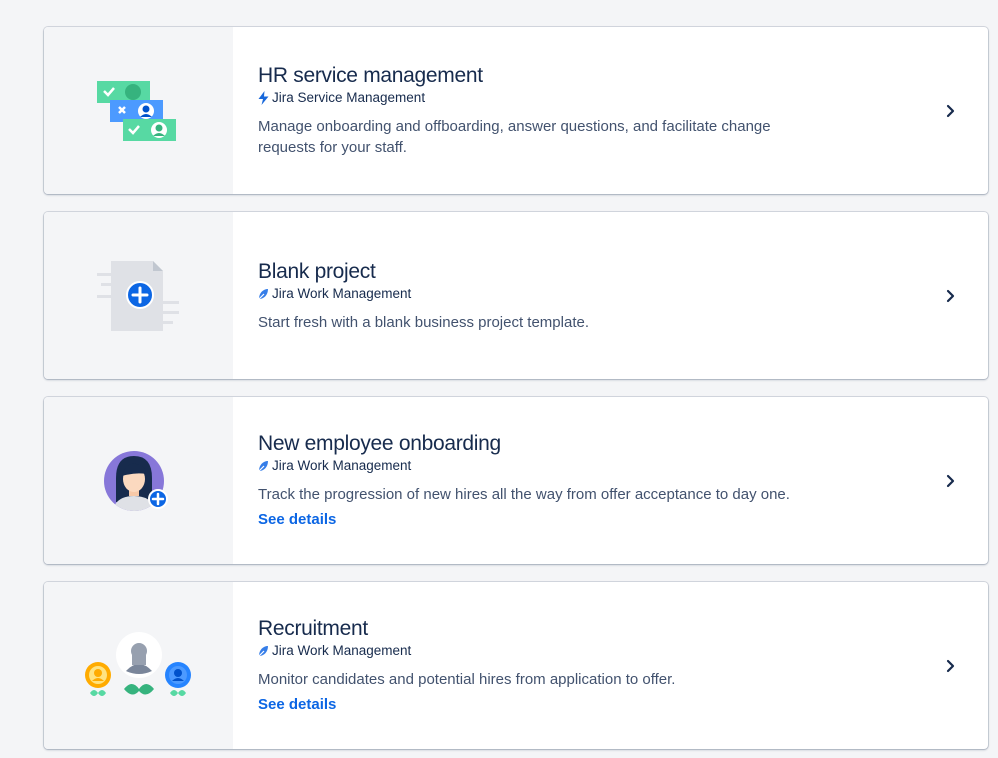 This screenshot has height=758, width=998. Describe the element at coordinates (138, 295) in the screenshot. I see `blank-project-illustration-icon` at that location.